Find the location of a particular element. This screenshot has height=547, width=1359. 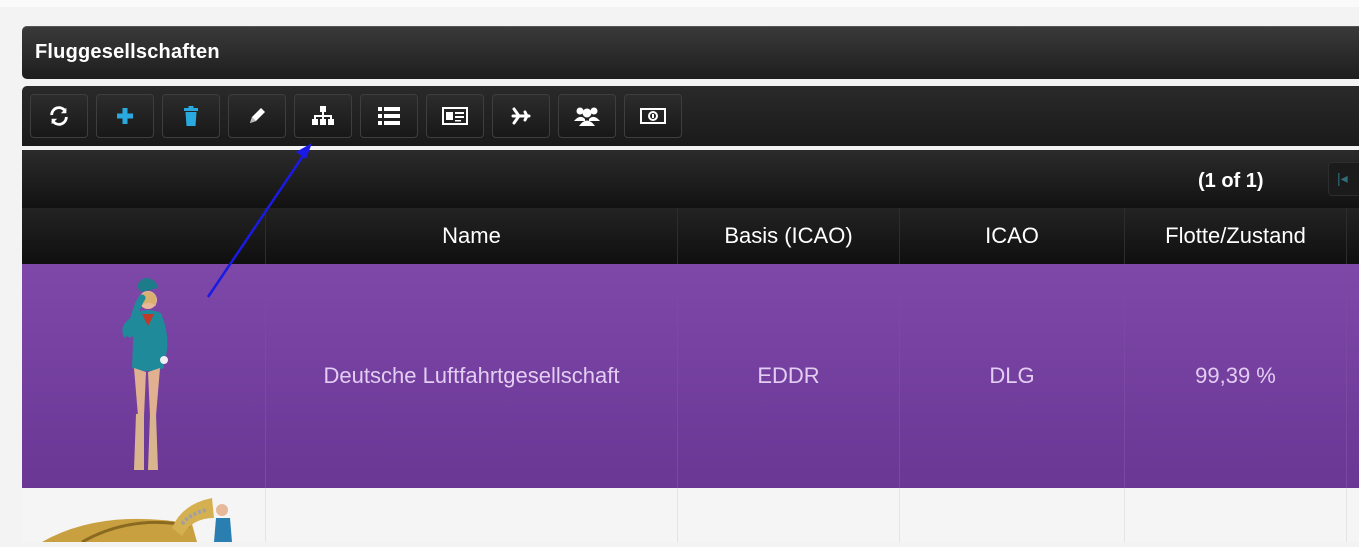

staff-button is located at coordinates (587, 116).